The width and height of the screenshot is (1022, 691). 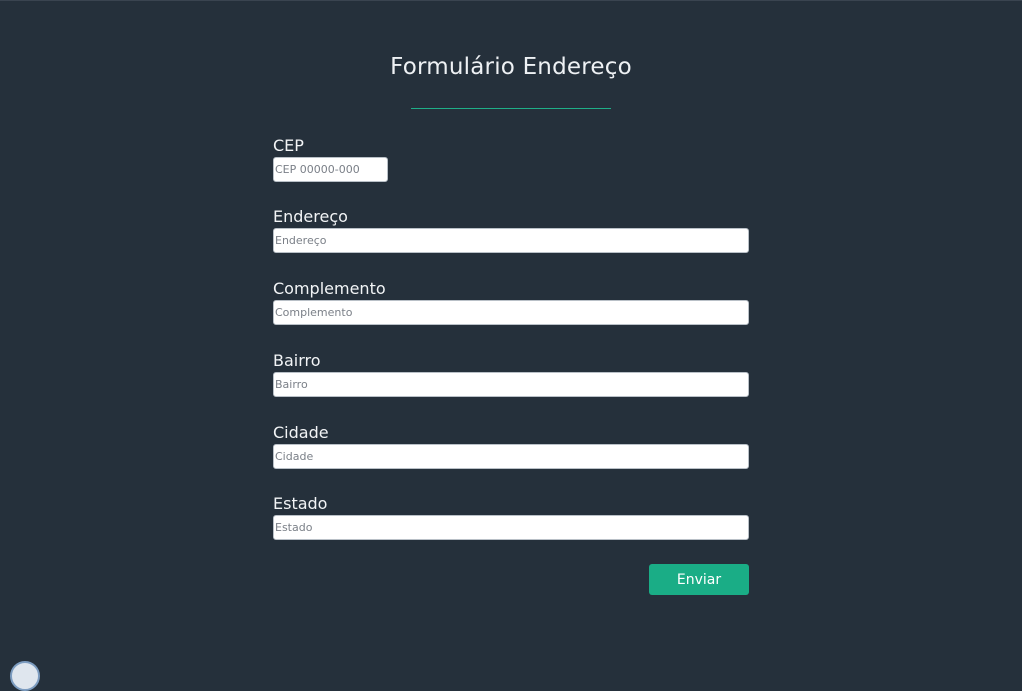 I want to click on cidade-field-group: Cidade, so click(x=511, y=446).